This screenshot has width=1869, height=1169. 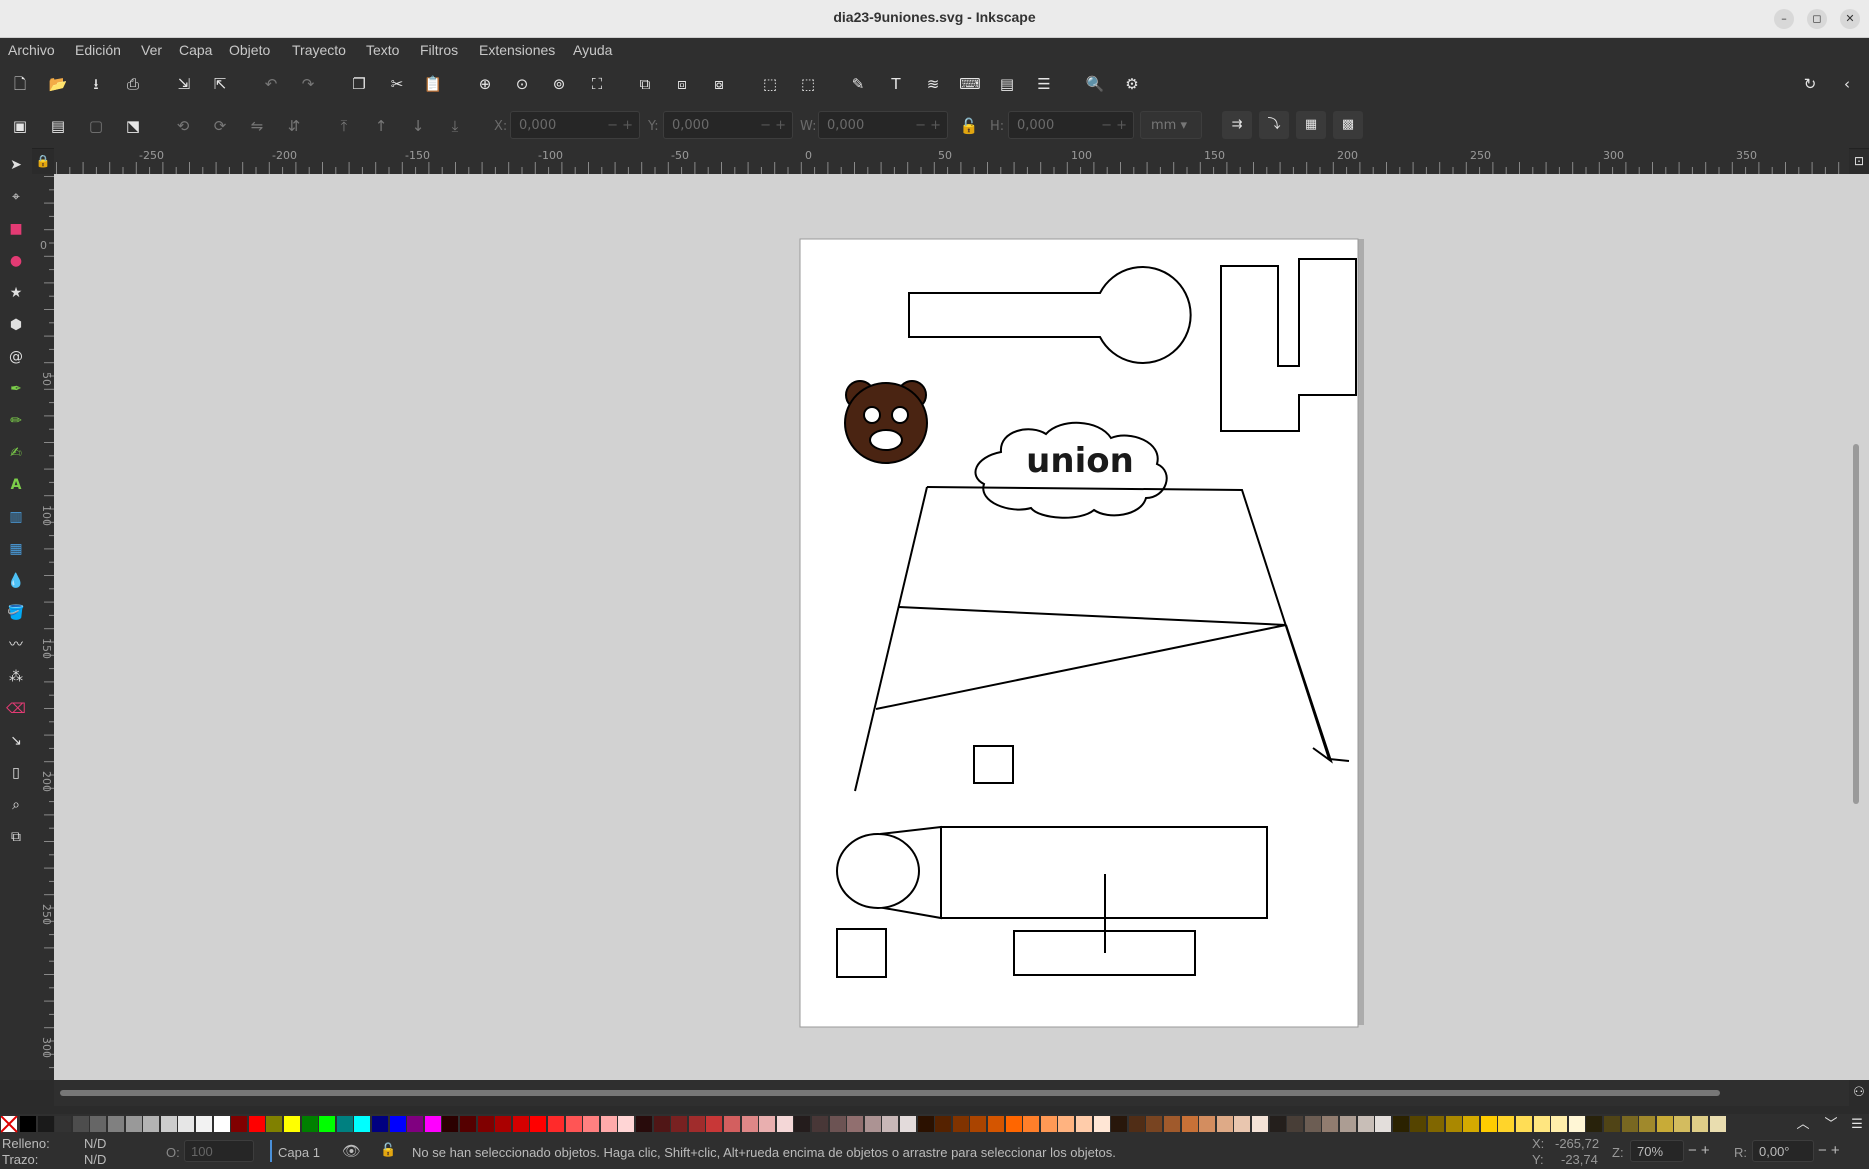 What do you see at coordinates (16, 613) in the screenshot?
I see `paint-bucket-tool-icon: 🪣` at bounding box center [16, 613].